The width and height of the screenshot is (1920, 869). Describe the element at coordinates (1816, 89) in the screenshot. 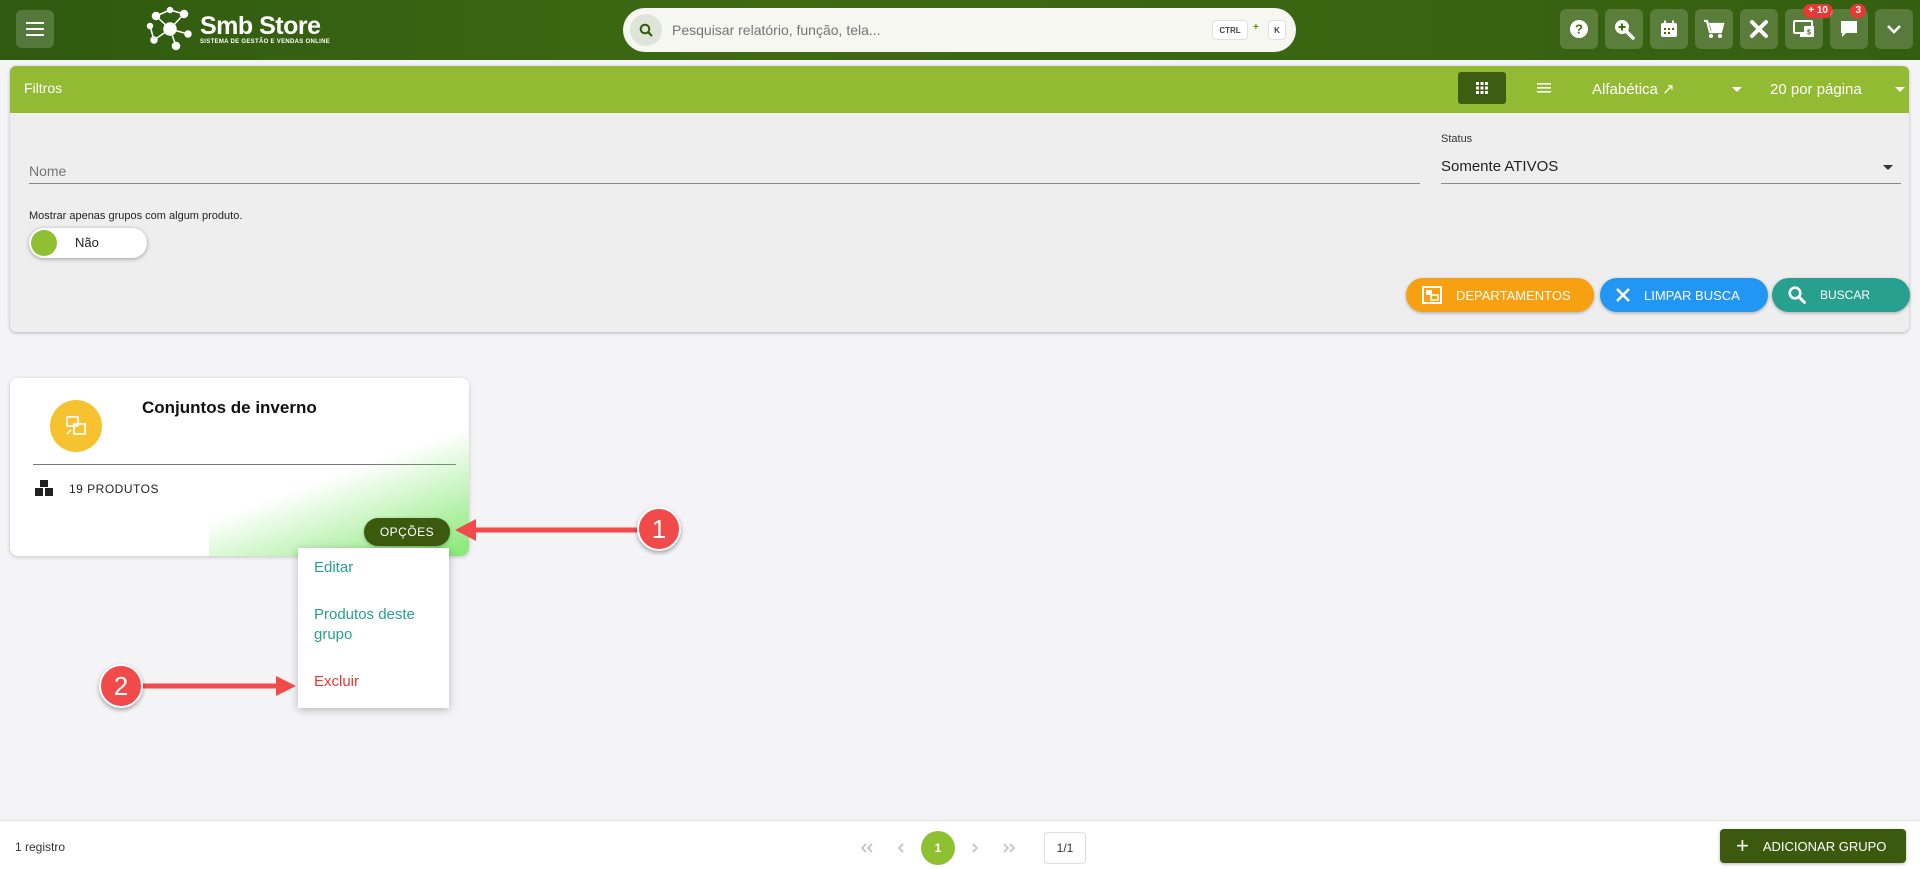

I see `per-page-value: 20 por página` at that location.